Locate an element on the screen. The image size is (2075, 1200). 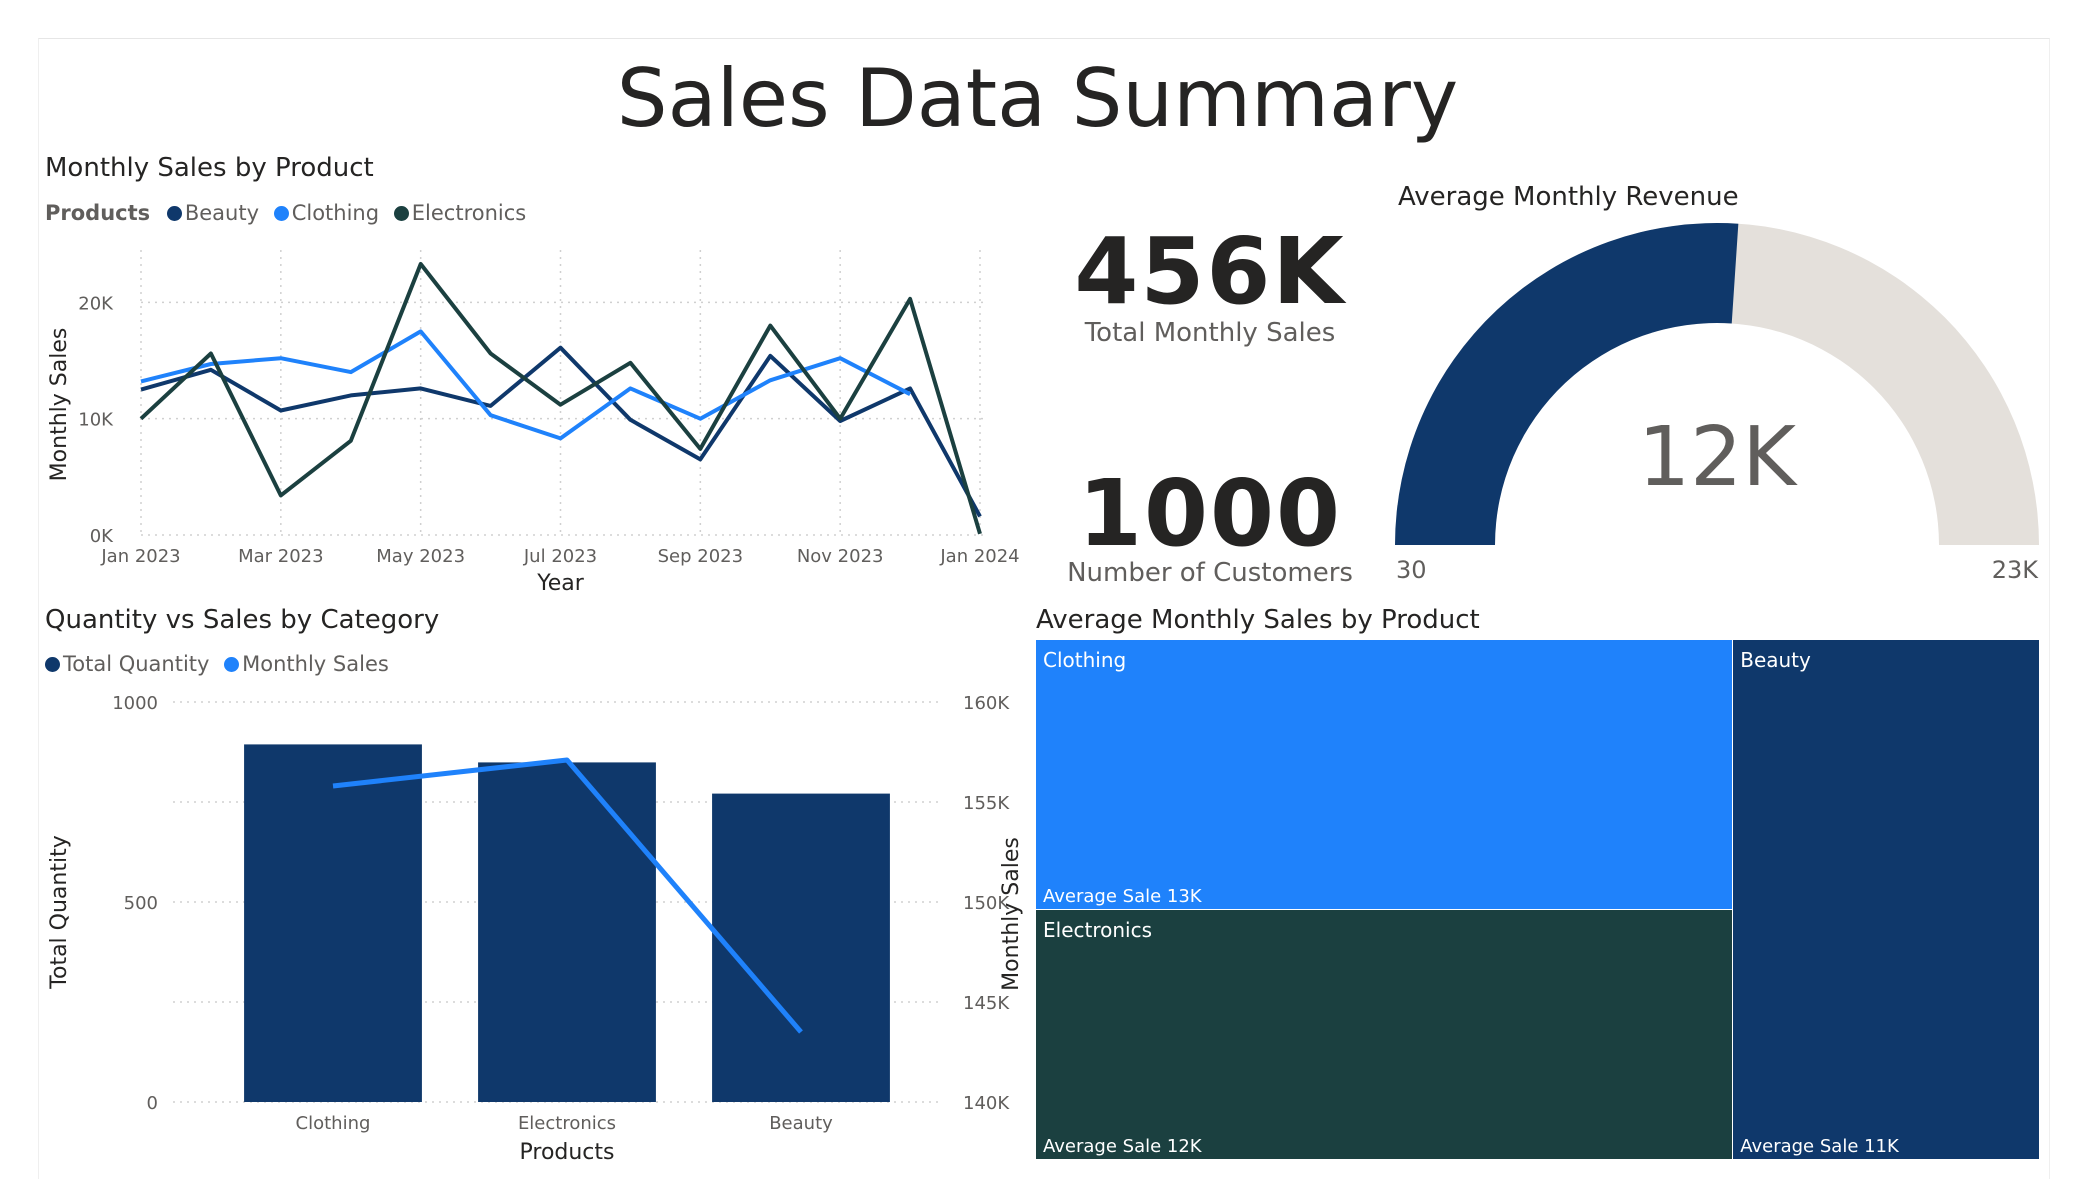
treemap-value-clothing: Average Sale 13K is located at coordinates (1122, 897).